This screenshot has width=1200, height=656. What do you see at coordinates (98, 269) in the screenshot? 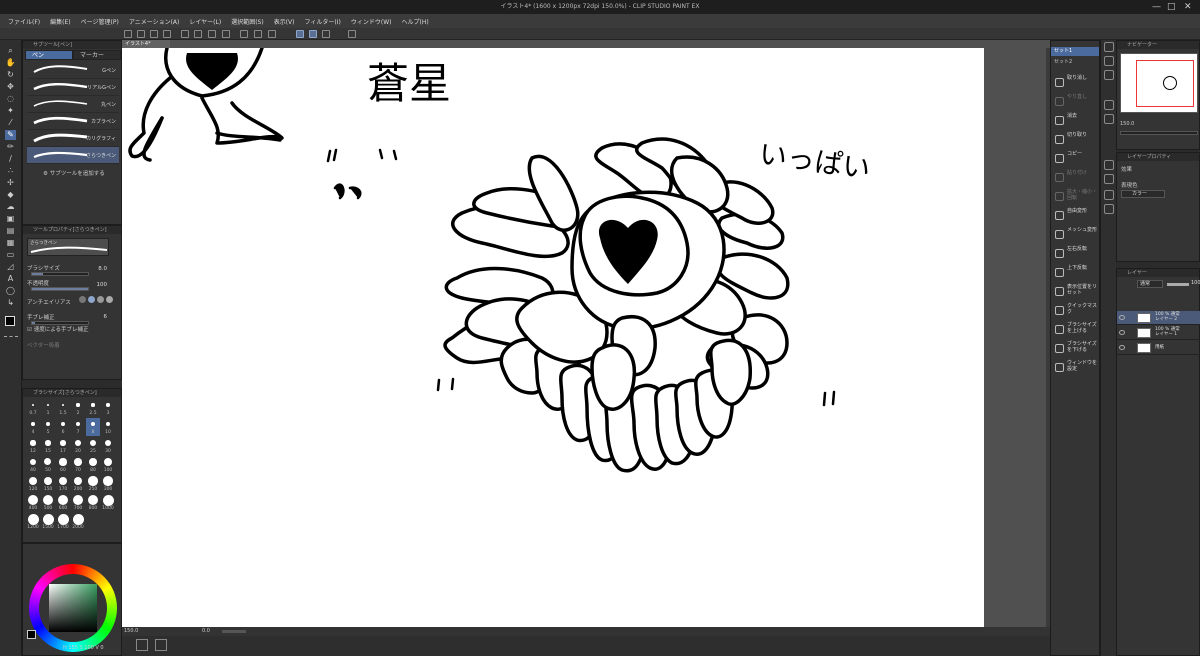
I see `brush-size-value: 8.0` at bounding box center [98, 269].